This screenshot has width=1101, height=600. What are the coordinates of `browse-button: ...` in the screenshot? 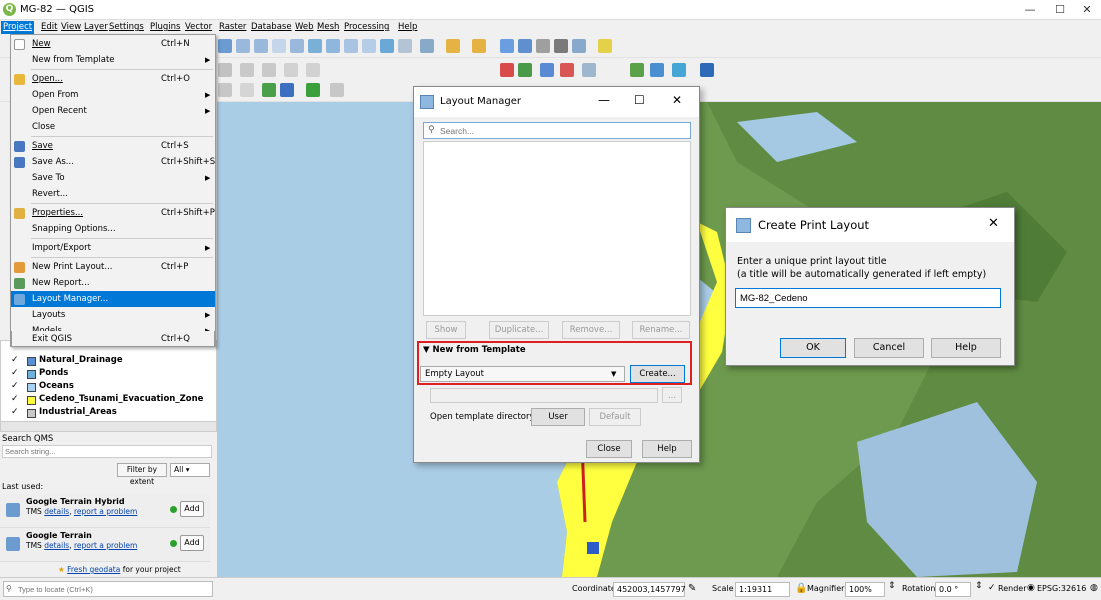 It's located at (672, 395).